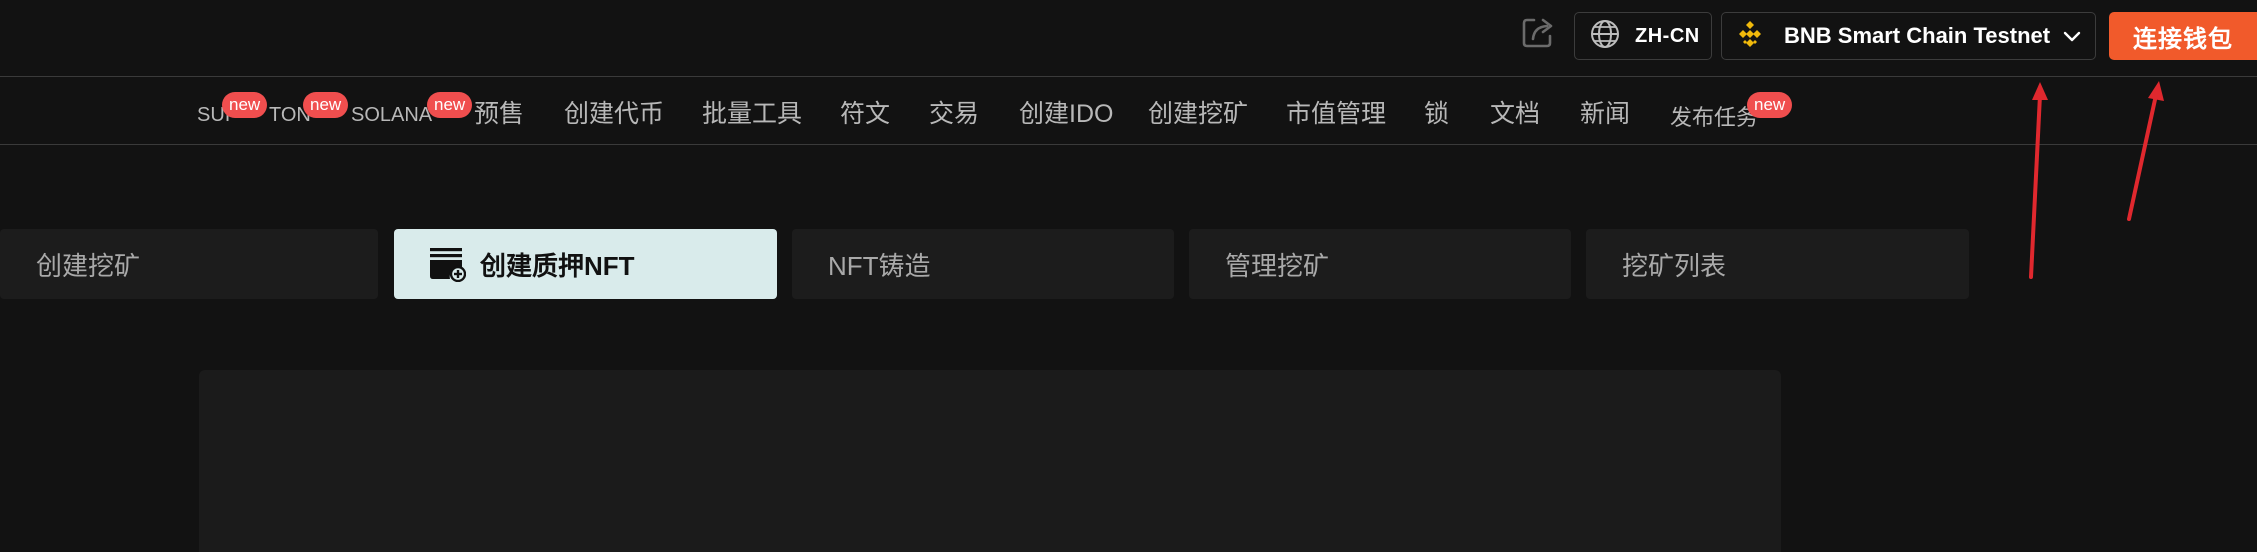 Image resolution: width=2257 pixels, height=552 pixels. What do you see at coordinates (1380, 264) in the screenshot?
I see `tab-manage-mining: 管理挖矿` at bounding box center [1380, 264].